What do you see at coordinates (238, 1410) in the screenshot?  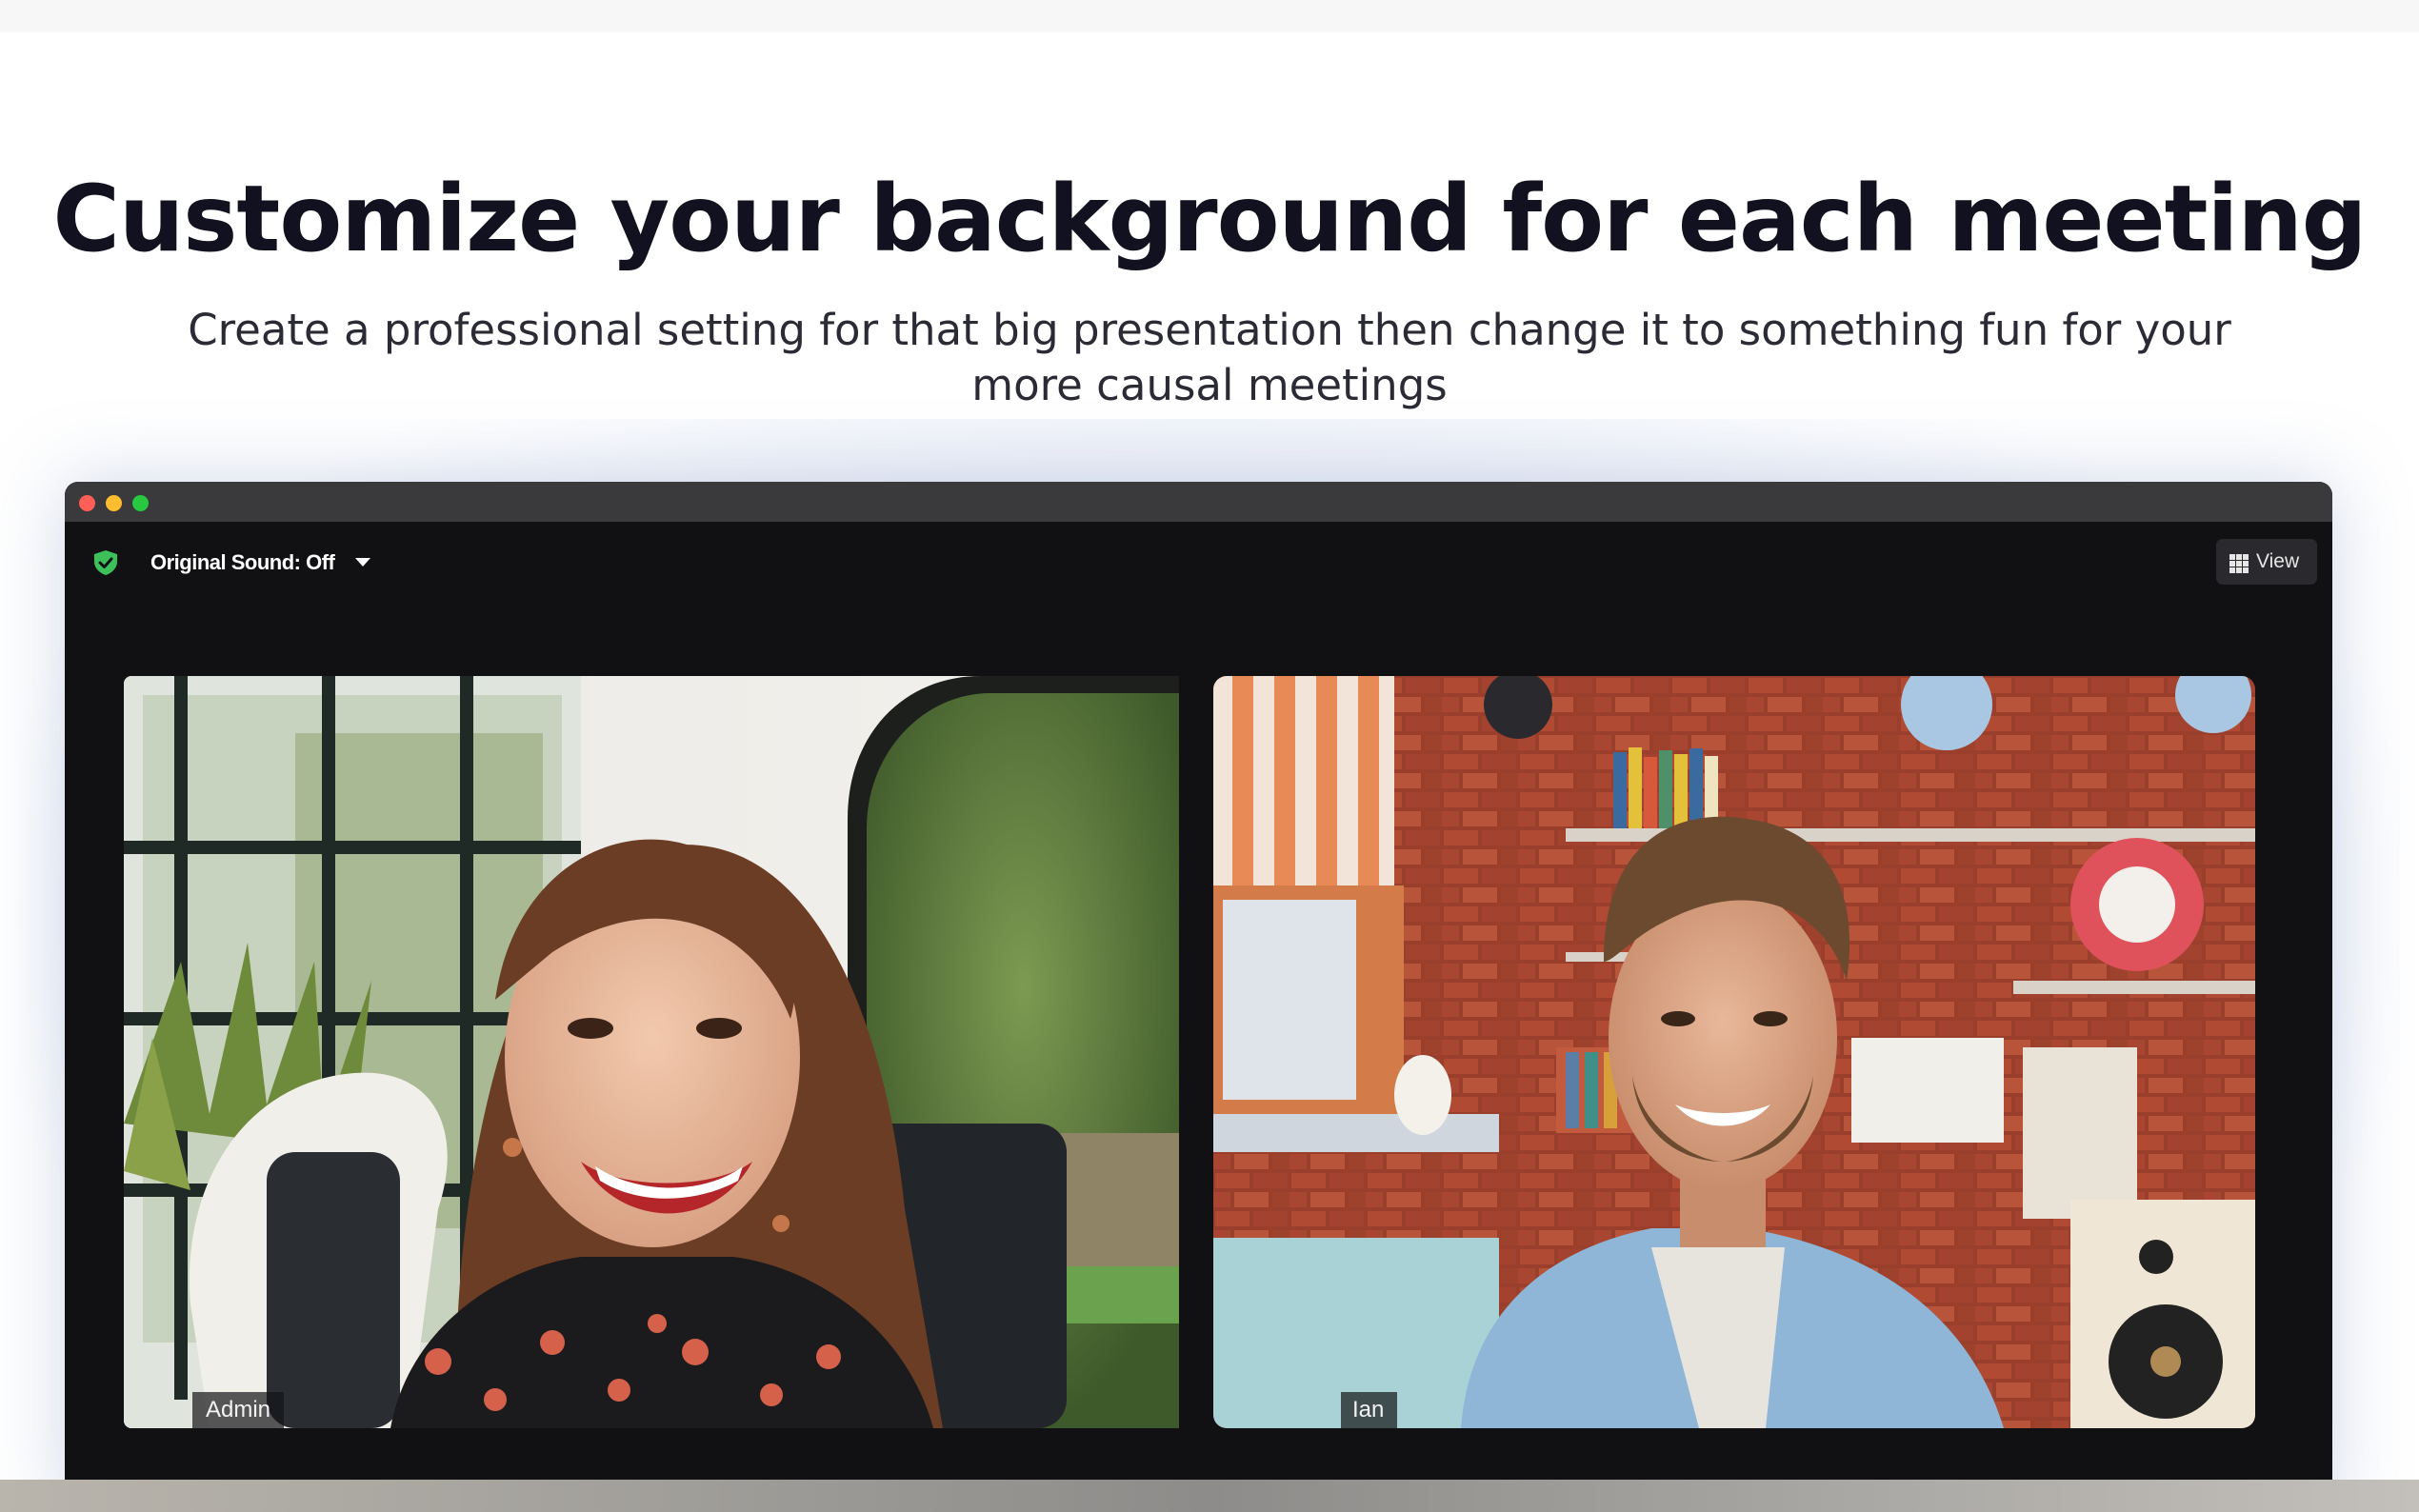 I see `participant-name-admin: Admin` at bounding box center [238, 1410].